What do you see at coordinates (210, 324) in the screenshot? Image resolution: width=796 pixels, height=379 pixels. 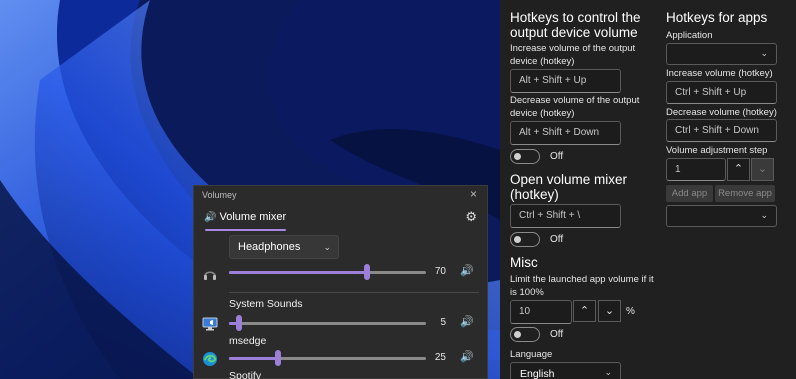 I see `system-sounds-icon` at bounding box center [210, 324].